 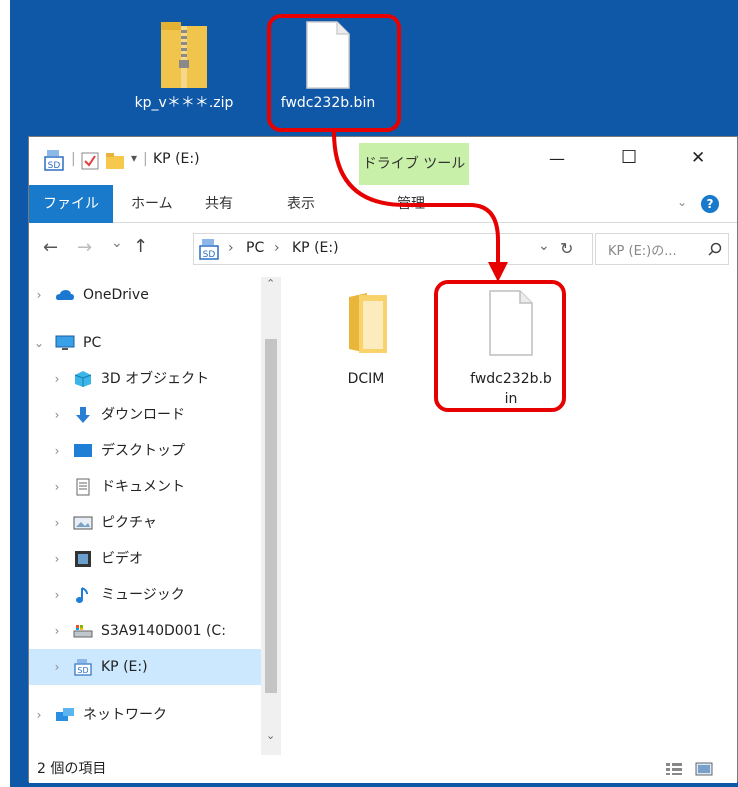 What do you see at coordinates (83, 523) in the screenshot?
I see `pictures-icon` at bounding box center [83, 523].